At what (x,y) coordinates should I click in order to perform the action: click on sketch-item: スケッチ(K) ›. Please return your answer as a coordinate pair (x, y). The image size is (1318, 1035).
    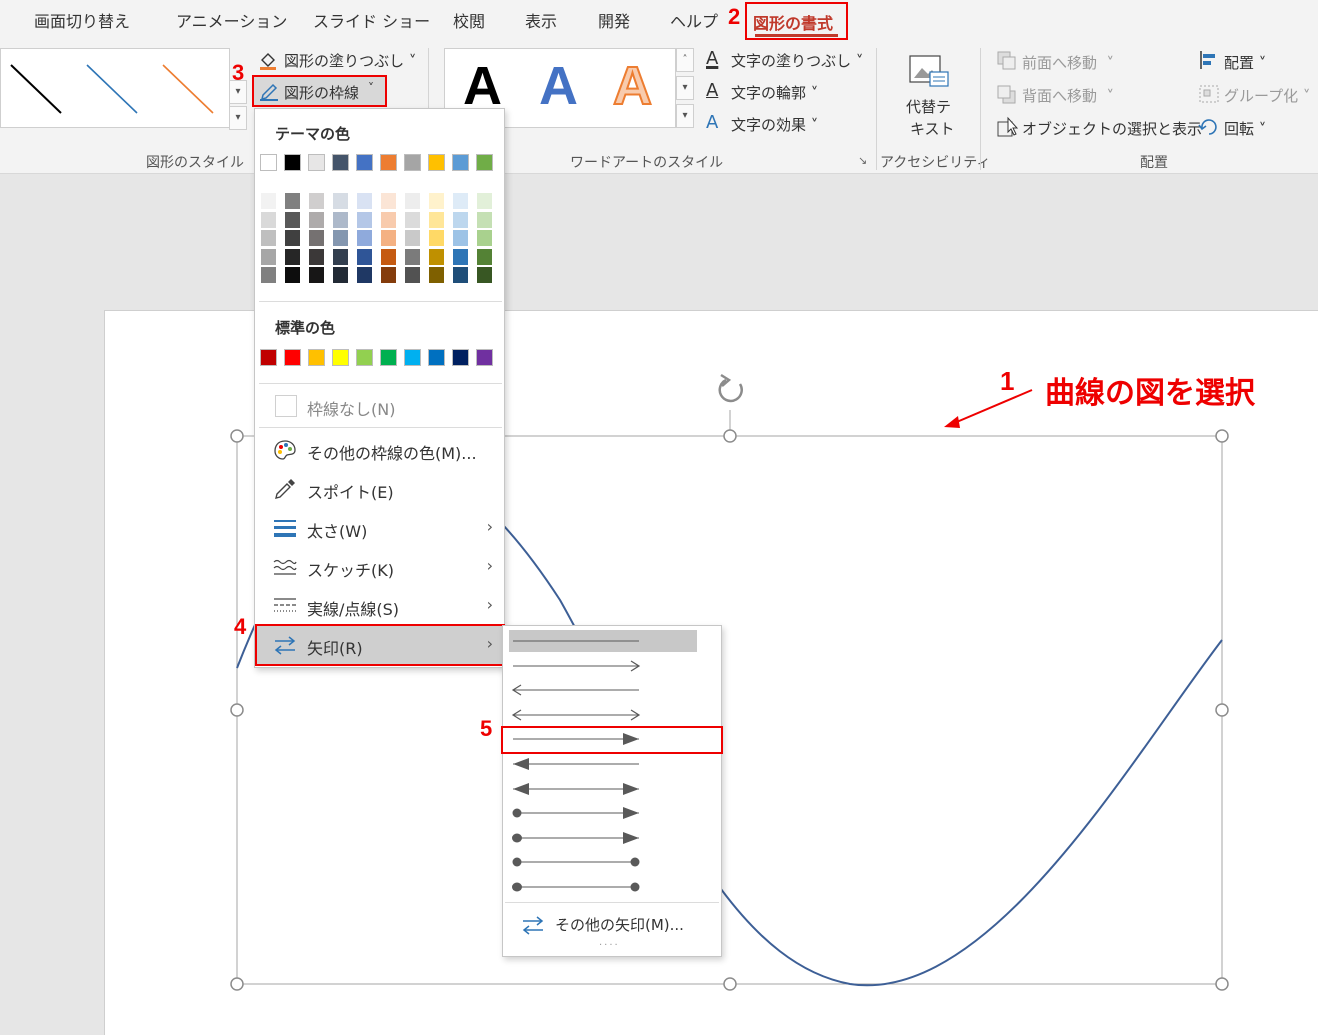
    Looking at the image, I should click on (380, 567).